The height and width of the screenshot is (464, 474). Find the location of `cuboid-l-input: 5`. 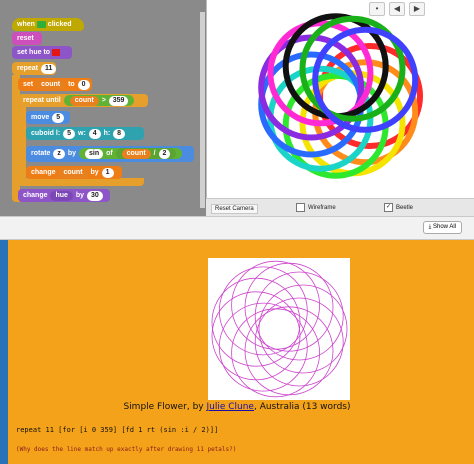

cuboid-l-input: 5 is located at coordinates (69, 134).